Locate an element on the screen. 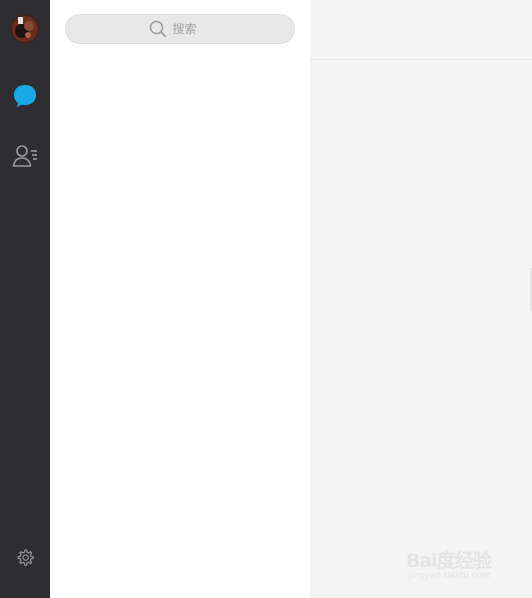  search-icon is located at coordinates (158, 29).